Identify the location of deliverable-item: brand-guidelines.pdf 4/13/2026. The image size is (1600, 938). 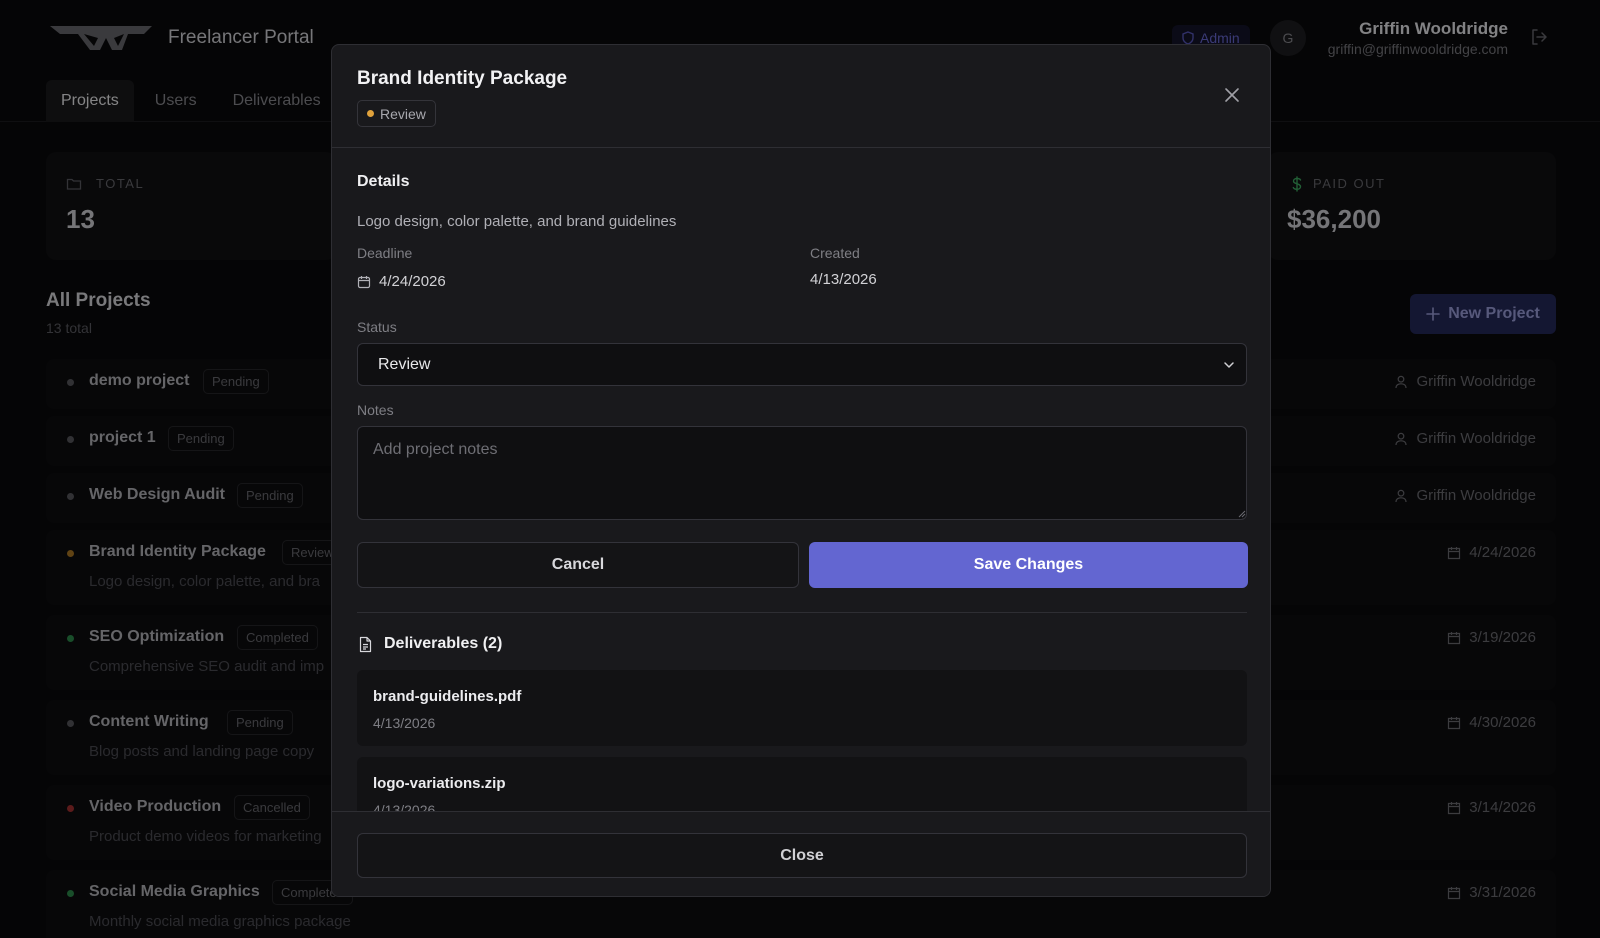
(802, 708).